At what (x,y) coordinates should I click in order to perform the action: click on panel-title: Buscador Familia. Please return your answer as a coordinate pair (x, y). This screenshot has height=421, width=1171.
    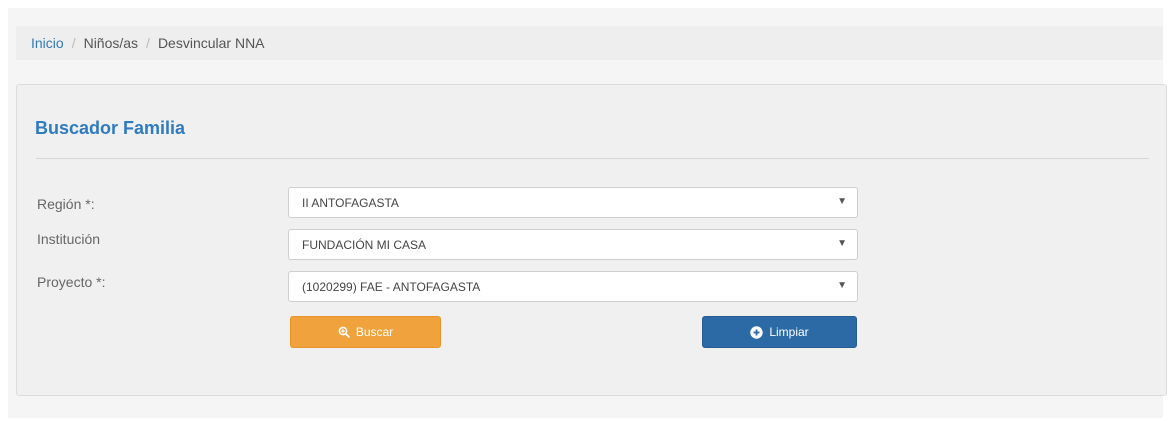
    Looking at the image, I should click on (110, 128).